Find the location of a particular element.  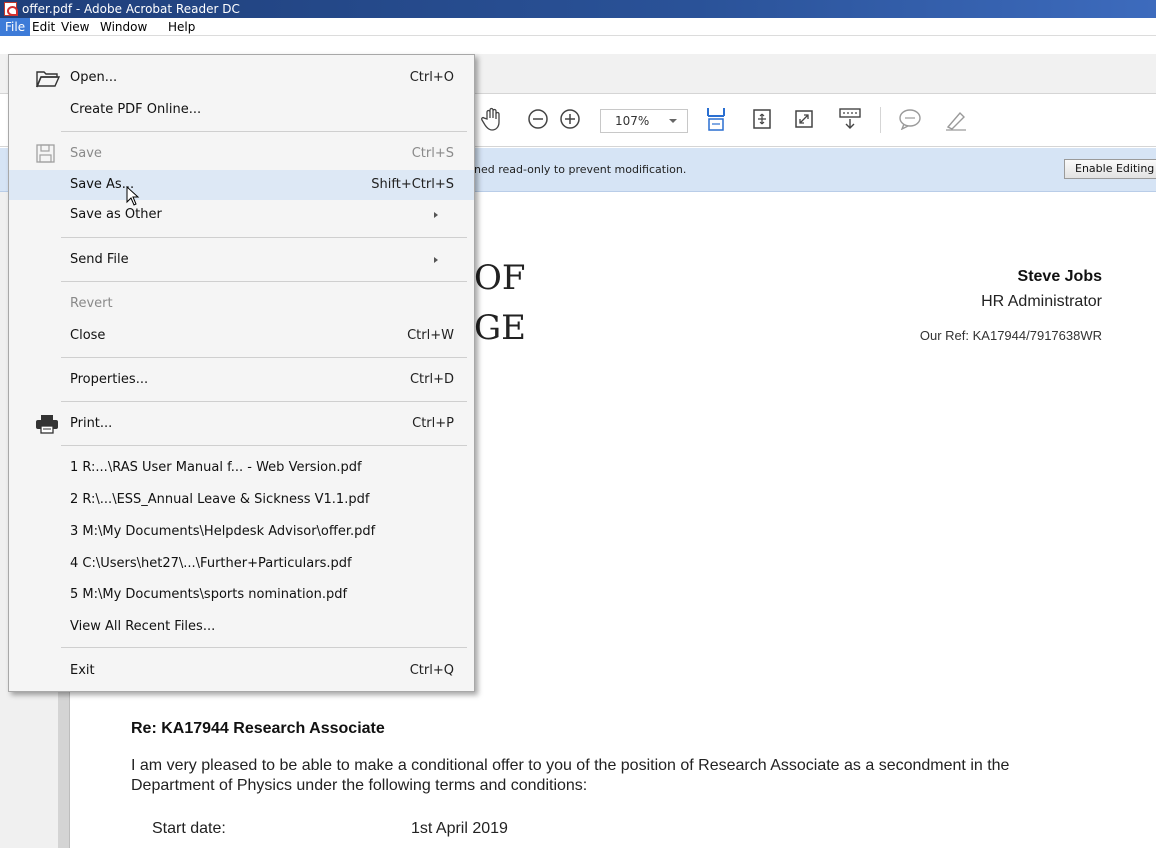

fit-page-icon is located at coordinates (762, 119).